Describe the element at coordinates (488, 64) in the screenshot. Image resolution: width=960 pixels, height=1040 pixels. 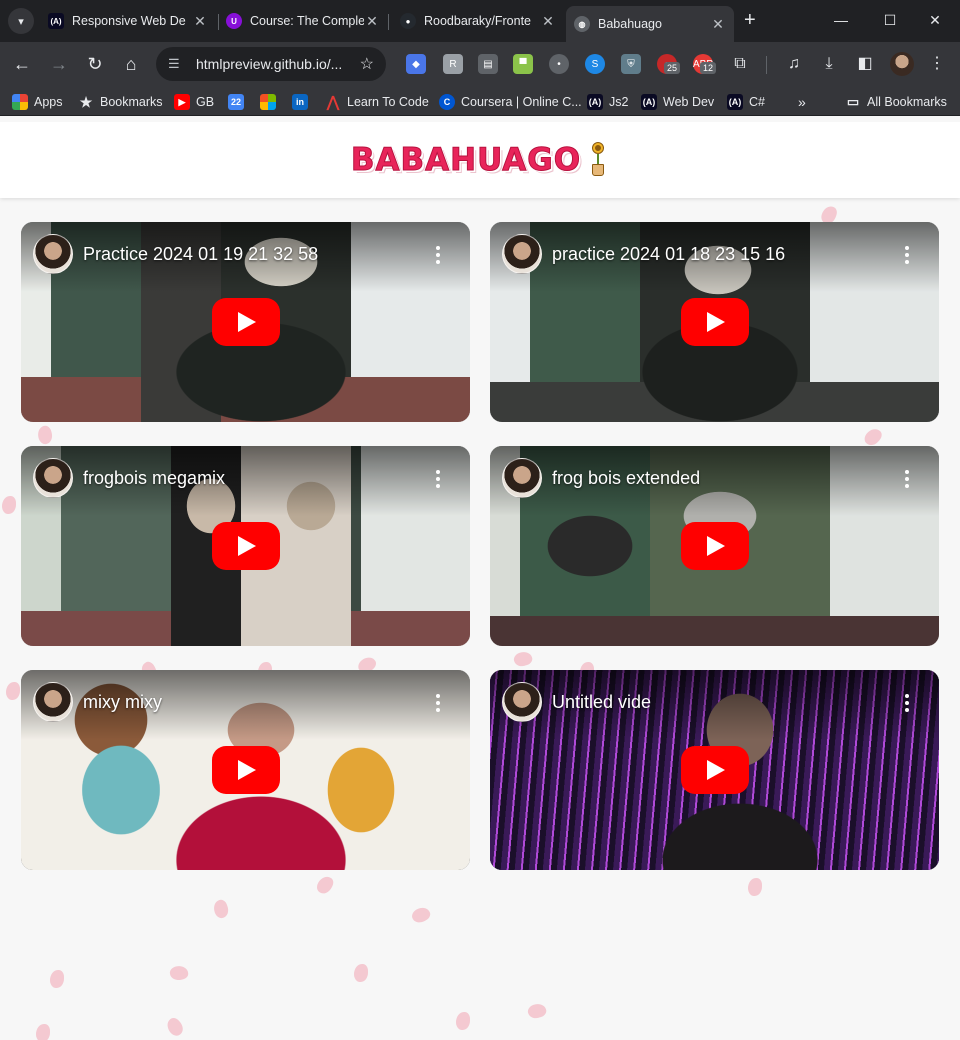
I see `extension-icon: ▤` at that location.